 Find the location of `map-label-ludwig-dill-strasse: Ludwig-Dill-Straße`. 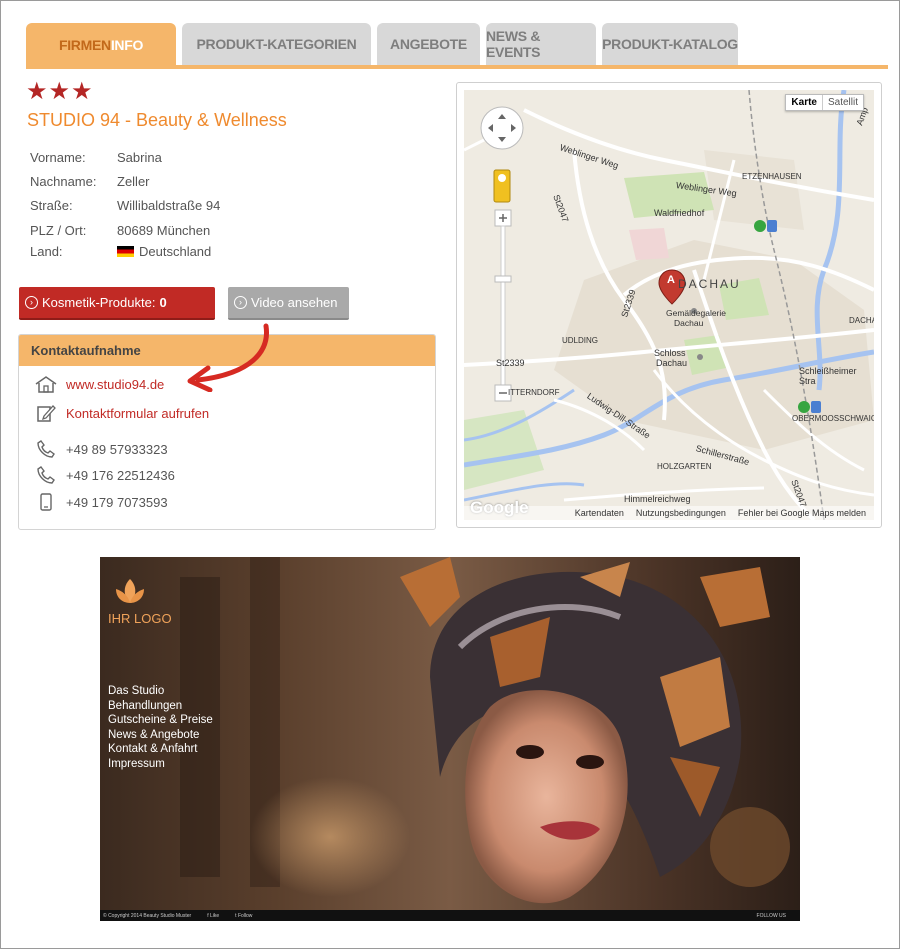

map-label-ludwig-dill-strasse: Ludwig-Dill-Straße is located at coordinates (619, 415).